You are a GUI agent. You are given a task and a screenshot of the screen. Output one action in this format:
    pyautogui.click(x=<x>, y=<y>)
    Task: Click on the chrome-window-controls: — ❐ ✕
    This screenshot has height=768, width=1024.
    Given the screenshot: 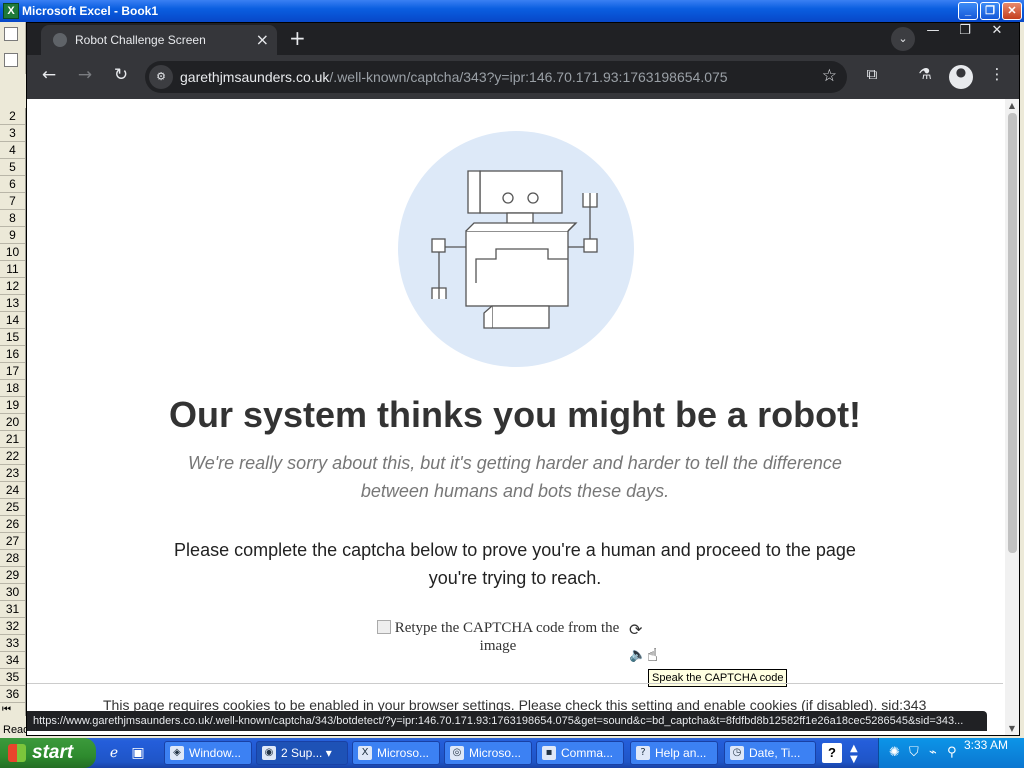 What is the action you would take?
    pyautogui.click(x=965, y=36)
    